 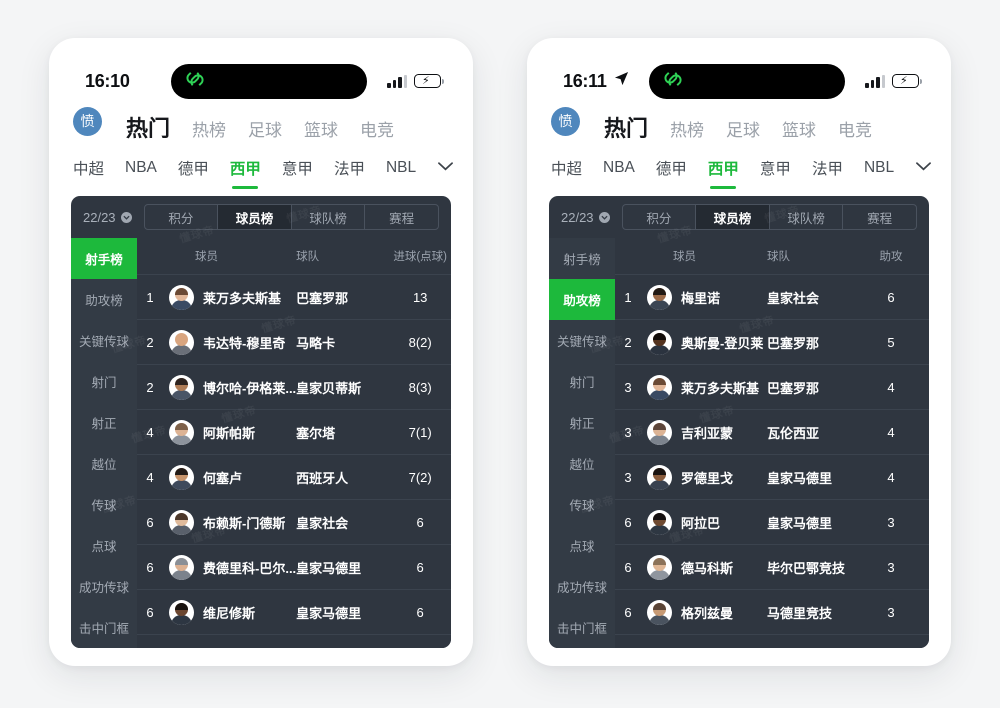 I want to click on row-value: 7(1), so click(x=420, y=432).